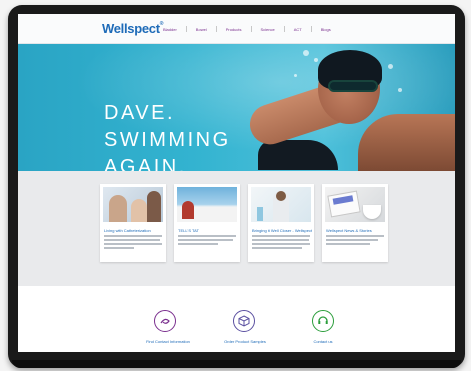 This screenshot has height=371, width=471. I want to click on phone-icon, so click(323, 321).